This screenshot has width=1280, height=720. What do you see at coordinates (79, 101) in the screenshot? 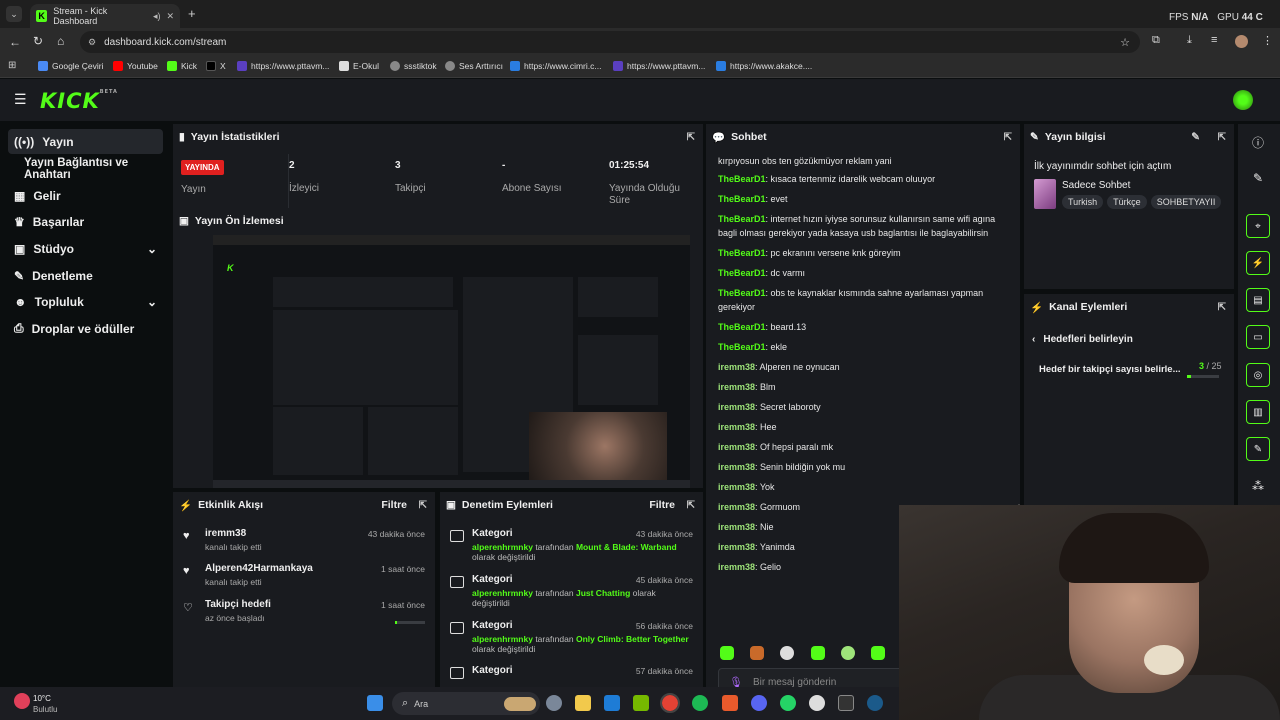
I see `kick-logo: KICKBETA` at bounding box center [79, 101].